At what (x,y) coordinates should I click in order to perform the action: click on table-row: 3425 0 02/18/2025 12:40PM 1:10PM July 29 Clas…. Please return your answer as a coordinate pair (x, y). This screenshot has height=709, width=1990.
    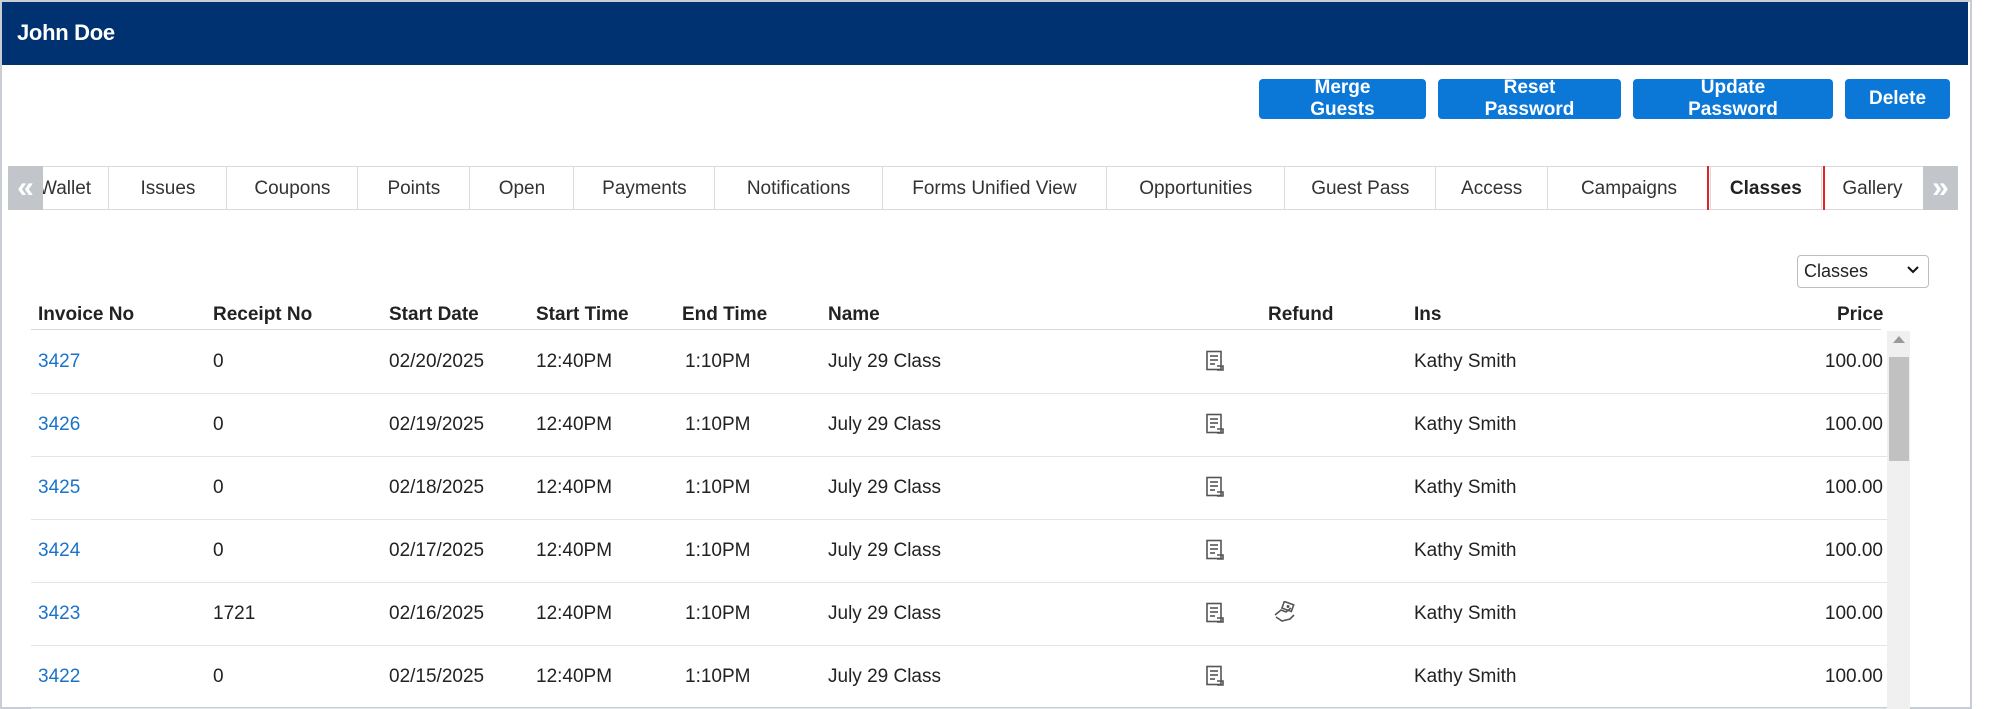
    Looking at the image, I should click on (959, 488).